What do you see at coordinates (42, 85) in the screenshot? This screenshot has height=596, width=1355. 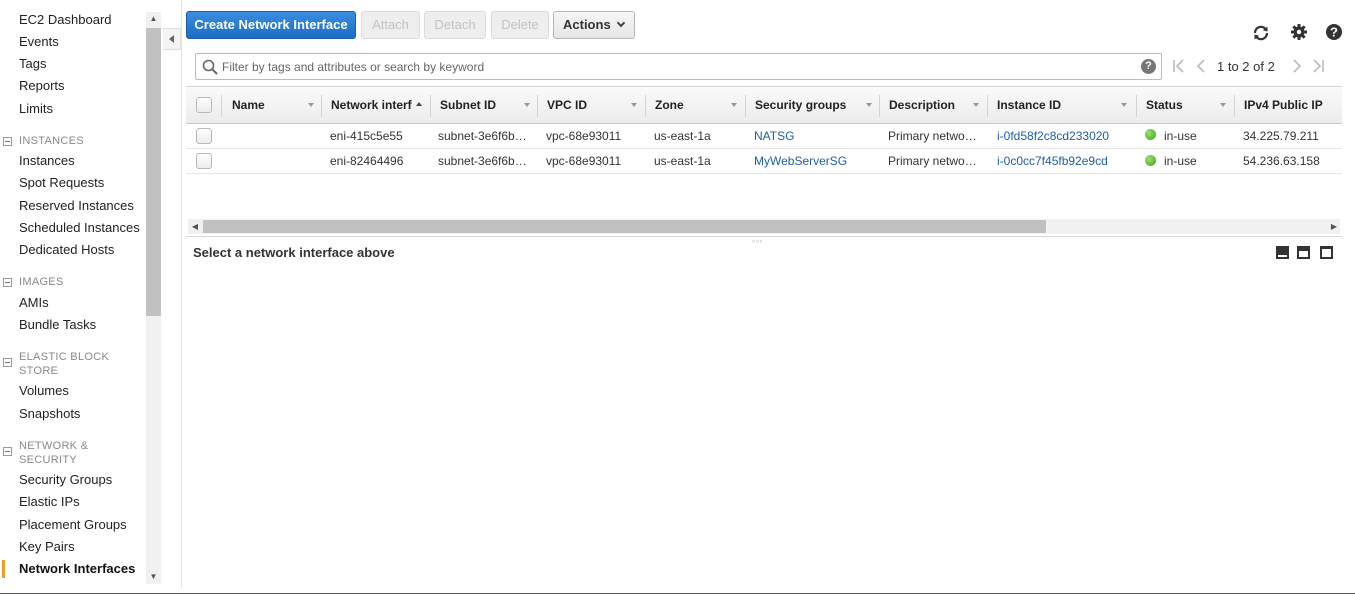 I see `sidebar-item-reports: Reports` at bounding box center [42, 85].